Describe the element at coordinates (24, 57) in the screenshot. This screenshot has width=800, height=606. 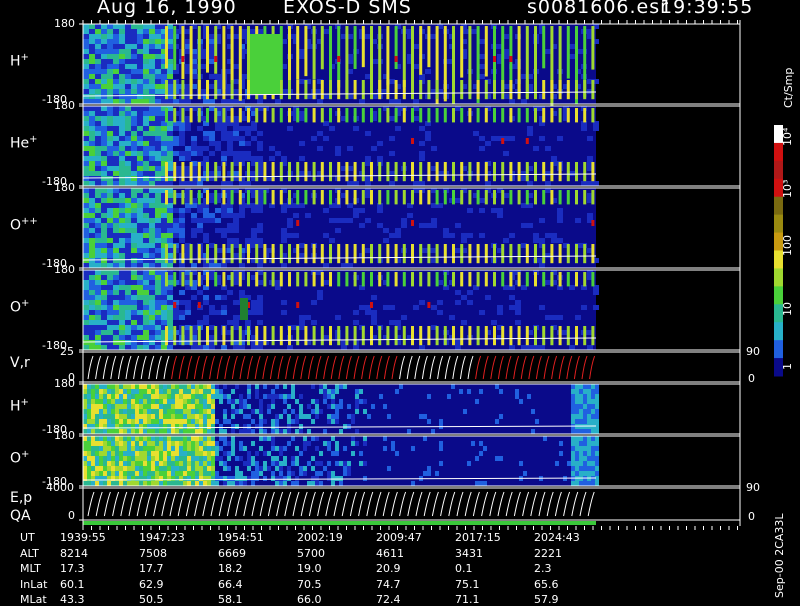
I see `panel-label-charge: +` at that location.